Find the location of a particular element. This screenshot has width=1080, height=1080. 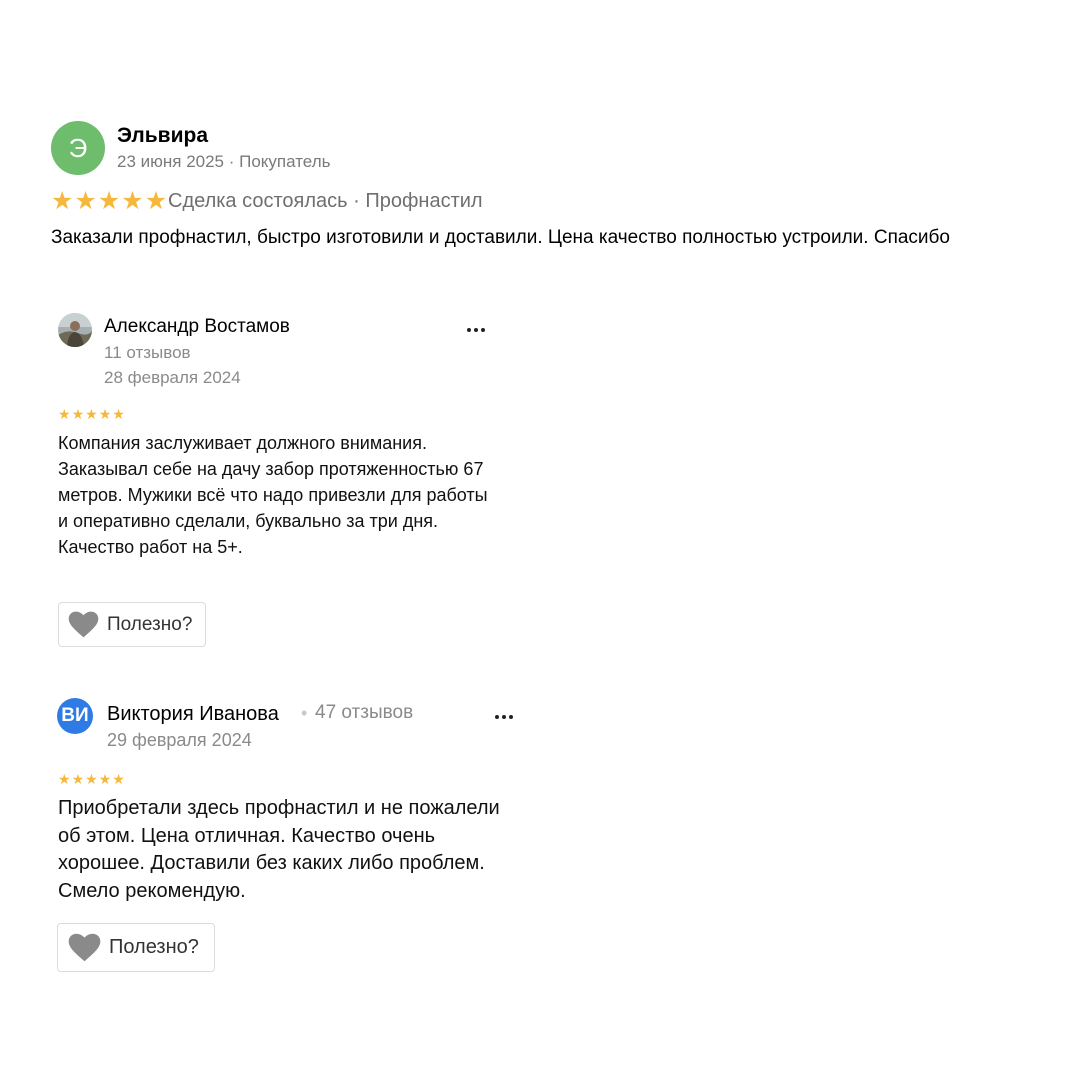

review-author-name: Виктория Иванова is located at coordinates (193, 714).